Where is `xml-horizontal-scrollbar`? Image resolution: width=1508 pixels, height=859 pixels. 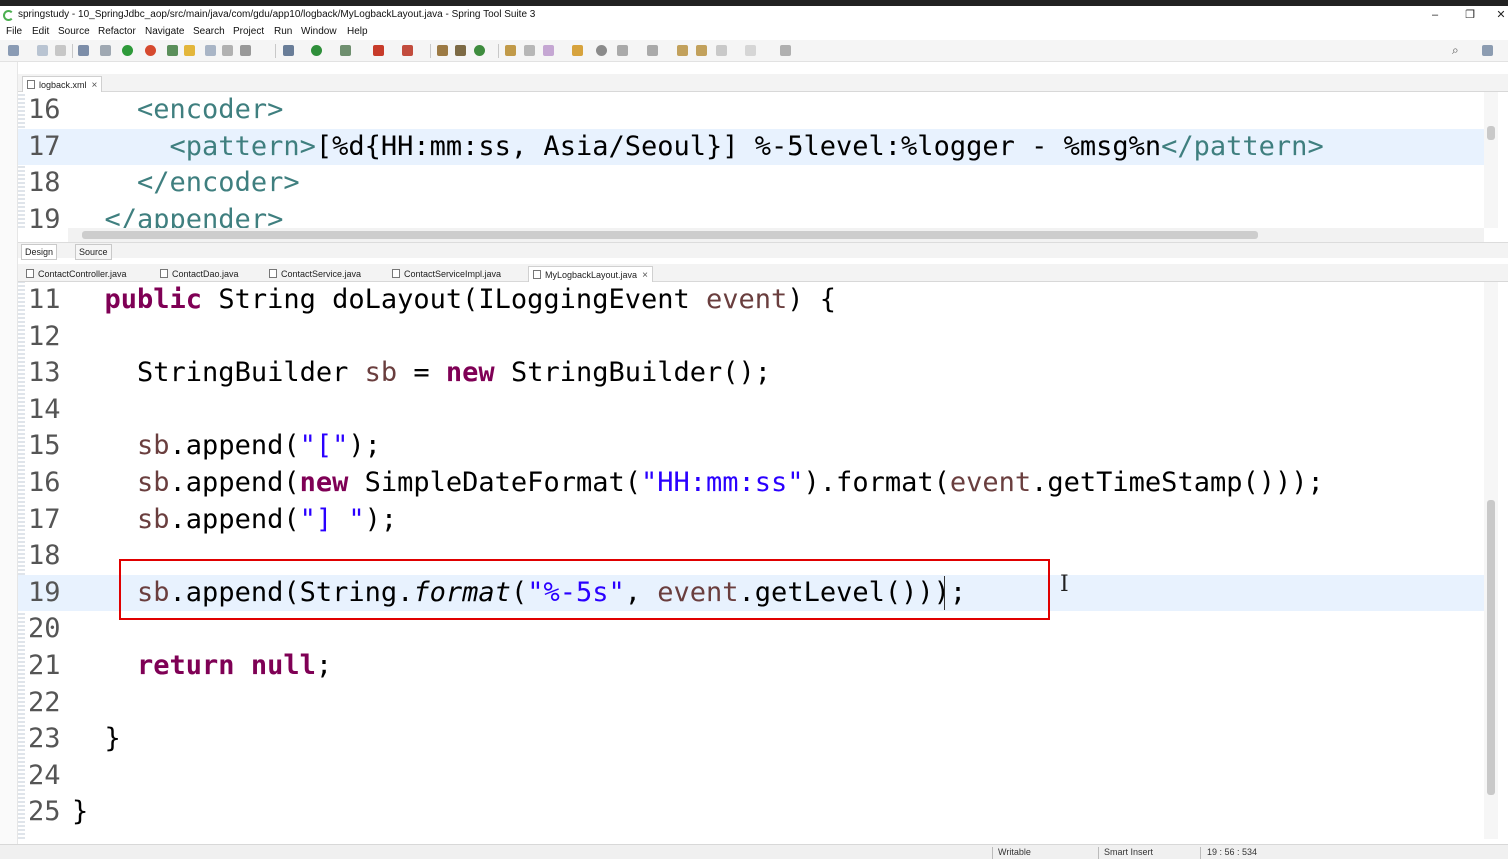 xml-horizontal-scrollbar is located at coordinates (776, 235).